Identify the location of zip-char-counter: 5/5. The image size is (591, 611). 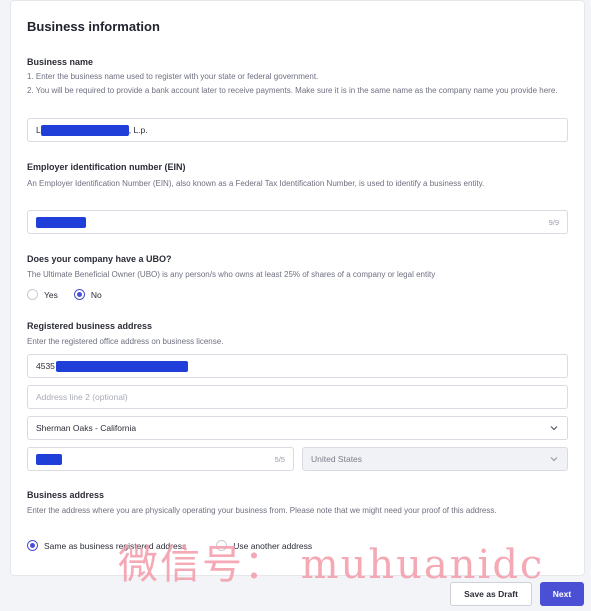
(279, 459).